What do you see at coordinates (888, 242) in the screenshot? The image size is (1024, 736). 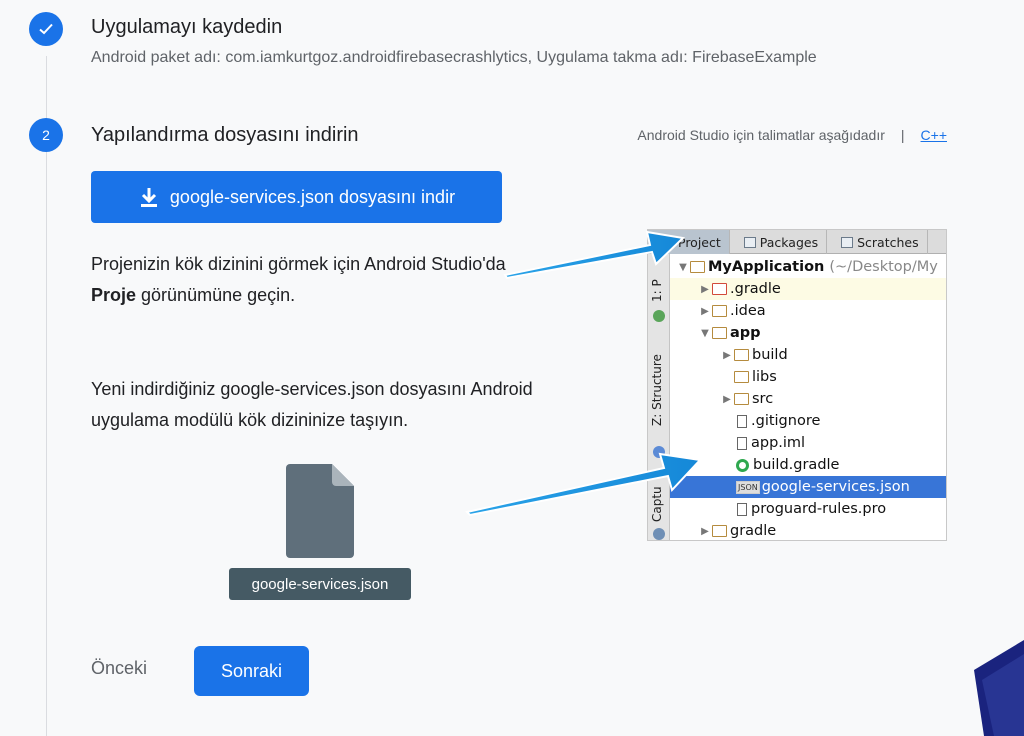 I see `tab-label: Scratches` at bounding box center [888, 242].